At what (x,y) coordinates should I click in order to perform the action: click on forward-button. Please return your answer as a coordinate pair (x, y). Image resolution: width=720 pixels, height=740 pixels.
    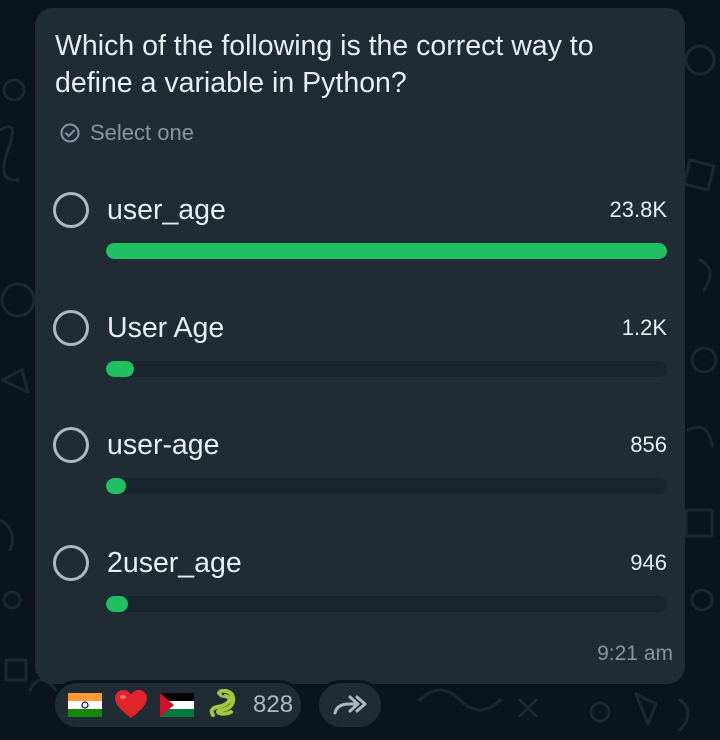
    Looking at the image, I should click on (350, 705).